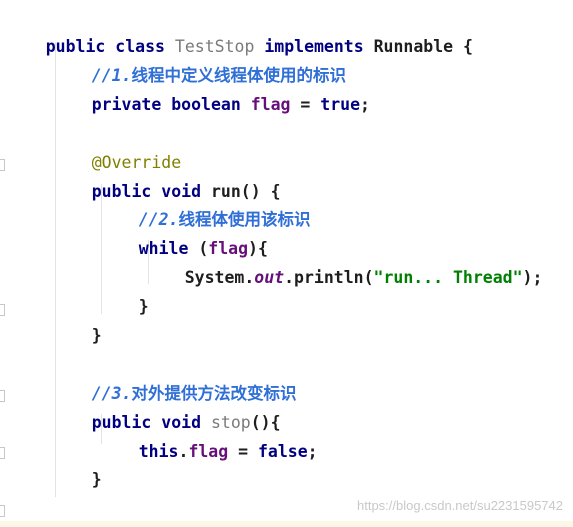  I want to click on keyword-boolean: boolean, so click(206, 104).